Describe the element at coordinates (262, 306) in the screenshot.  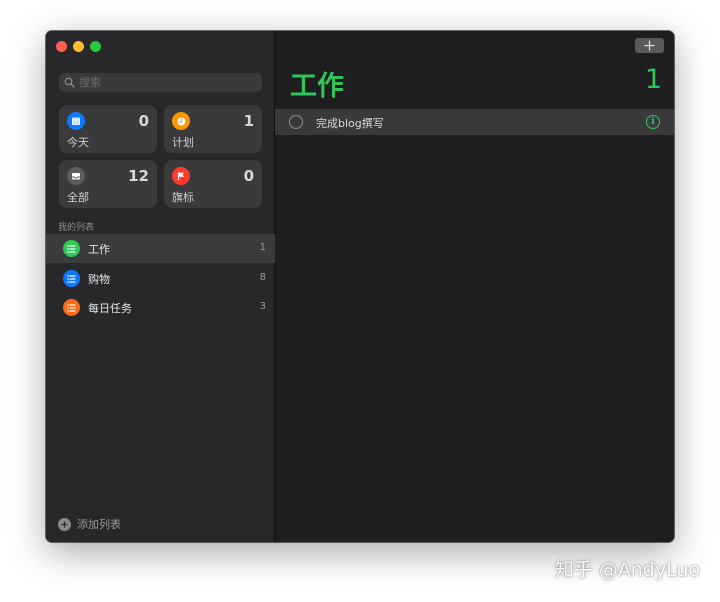
I see `list-item-count: 3` at that location.